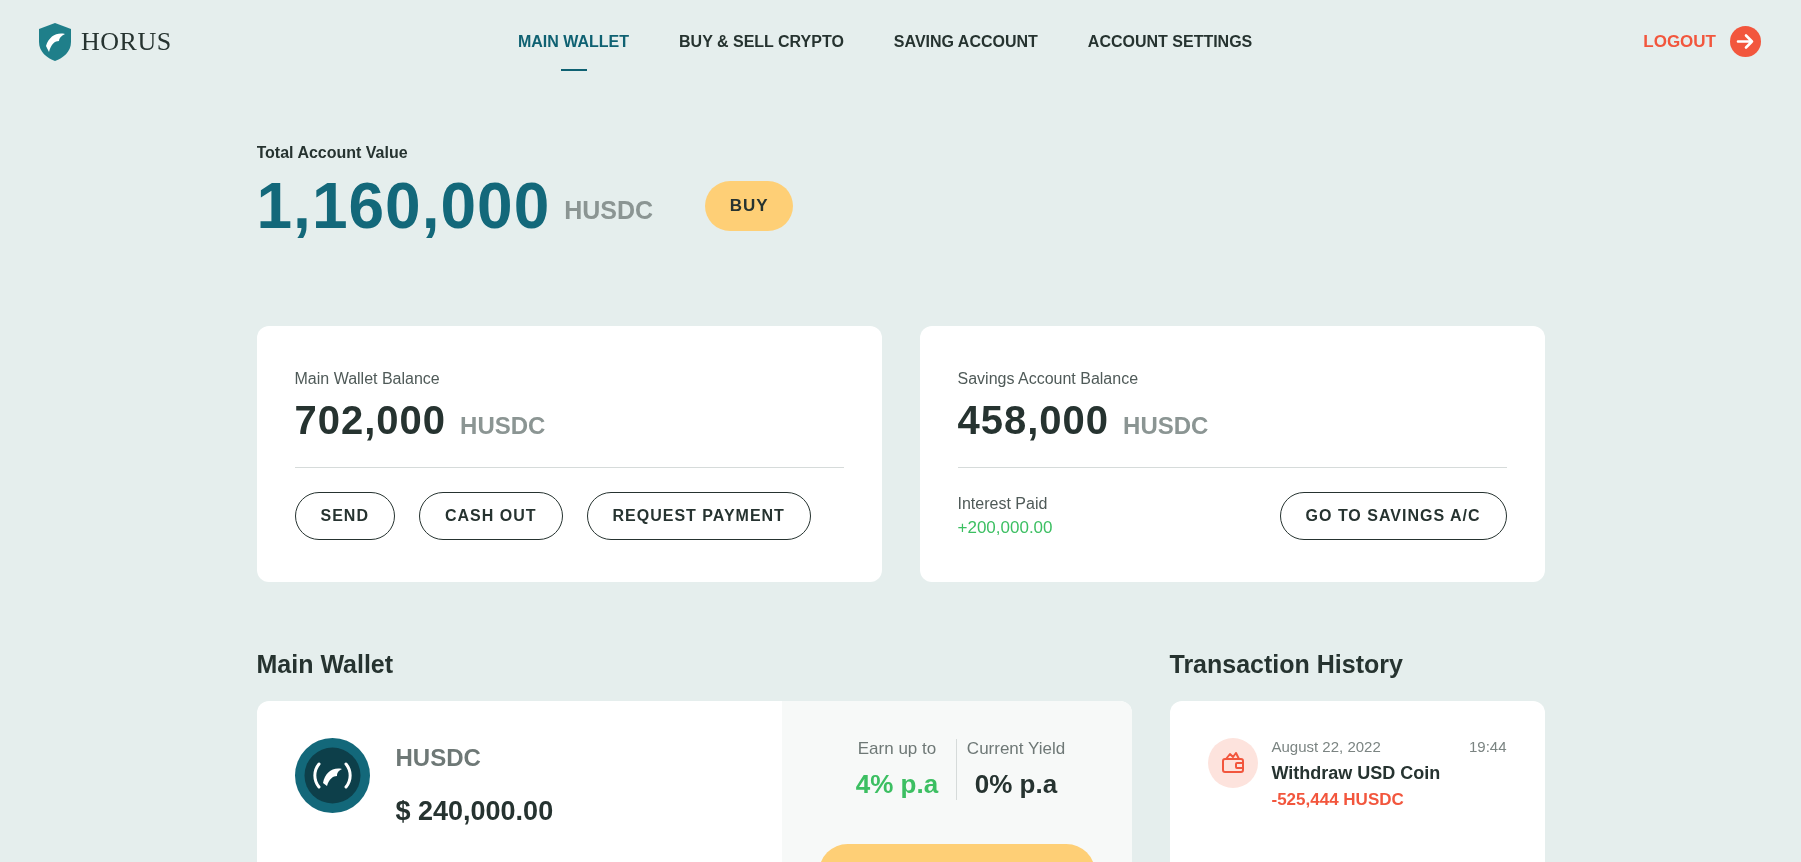 The image size is (1801, 862). Describe the element at coordinates (332, 153) in the screenshot. I see `total-label: Total Account Value` at that location.